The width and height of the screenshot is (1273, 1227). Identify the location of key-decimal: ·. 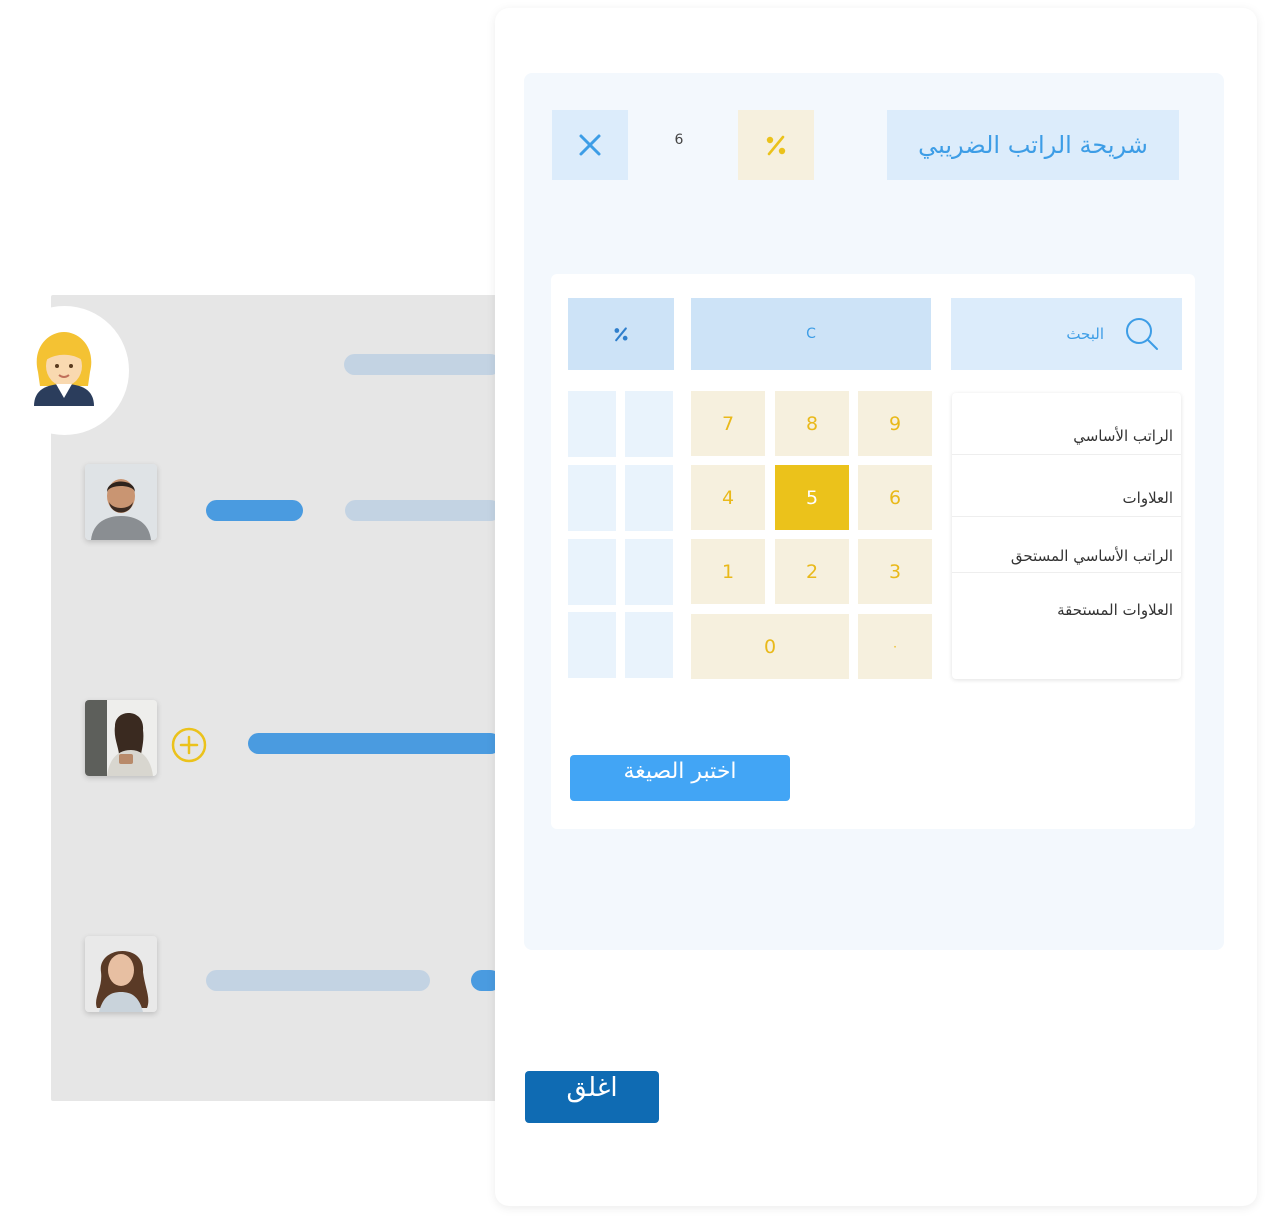
(895, 646).